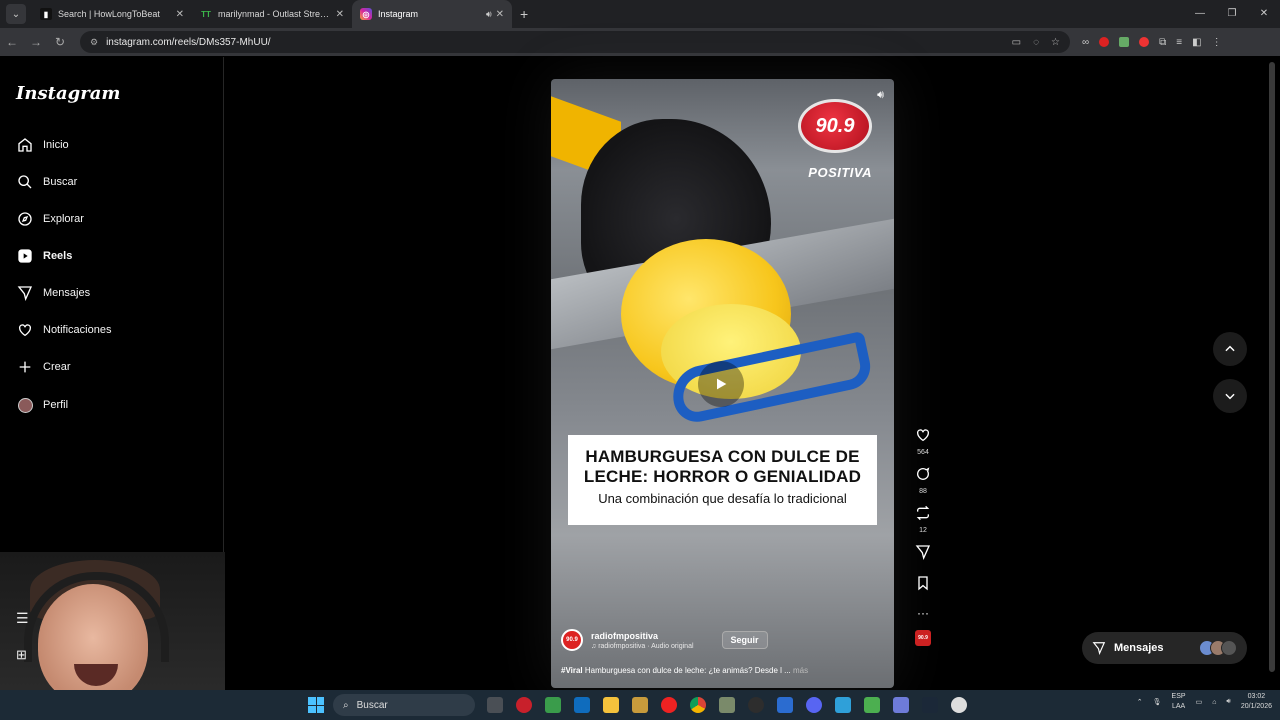  What do you see at coordinates (43, 367) in the screenshot?
I see `sidebar-item-crear: Crear` at bounding box center [43, 367].